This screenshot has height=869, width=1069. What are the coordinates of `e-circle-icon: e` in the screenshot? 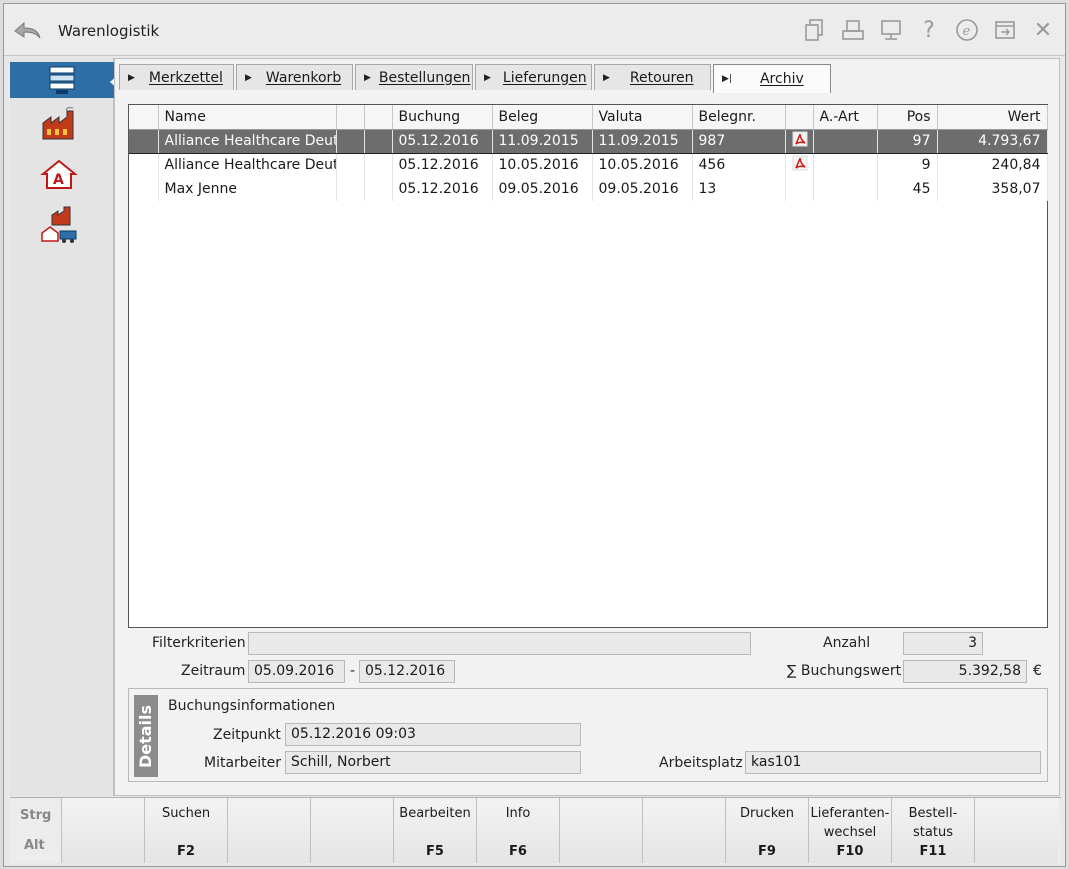 It's located at (967, 30).